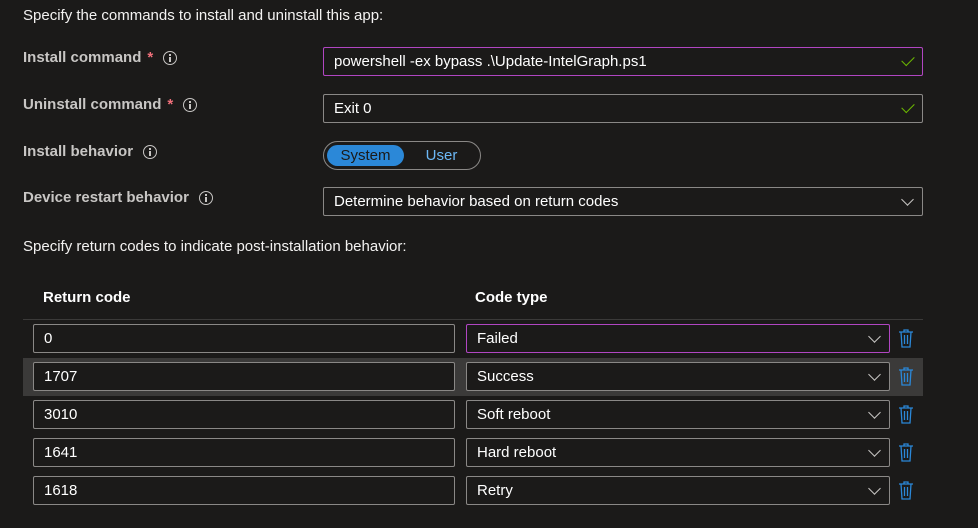 This screenshot has height=528, width=978. What do you see at coordinates (511, 297) in the screenshot?
I see `column-header-code-type: Code type` at bounding box center [511, 297].